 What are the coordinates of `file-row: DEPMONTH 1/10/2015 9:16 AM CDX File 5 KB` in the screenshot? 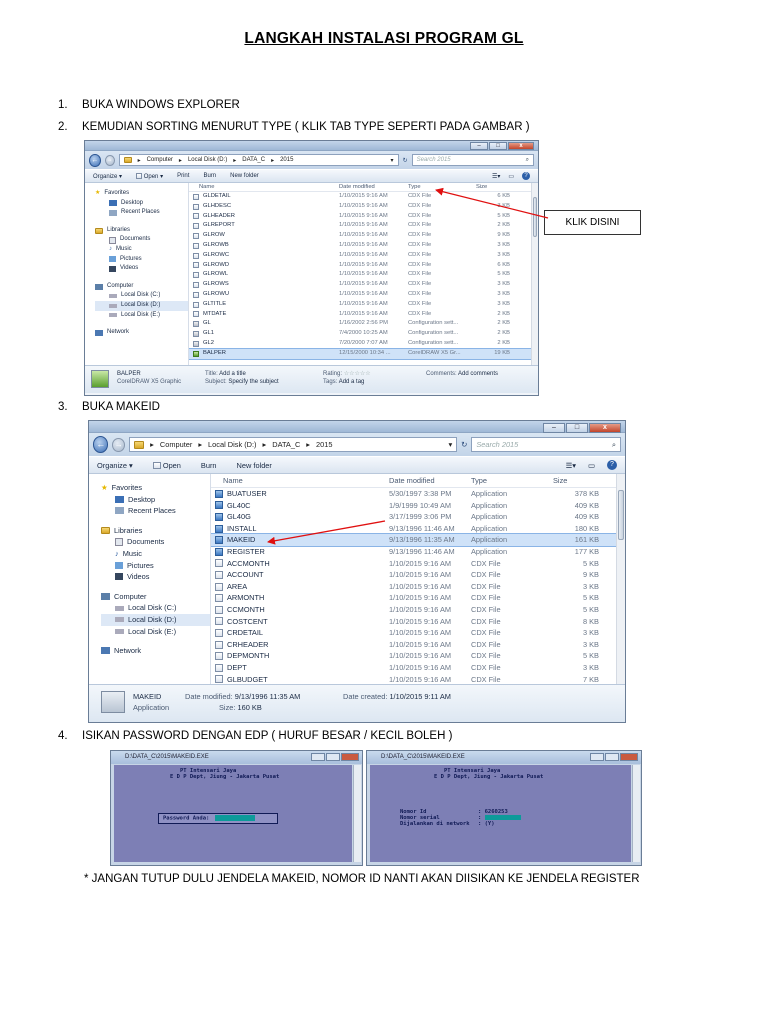 It's located at (418, 656).